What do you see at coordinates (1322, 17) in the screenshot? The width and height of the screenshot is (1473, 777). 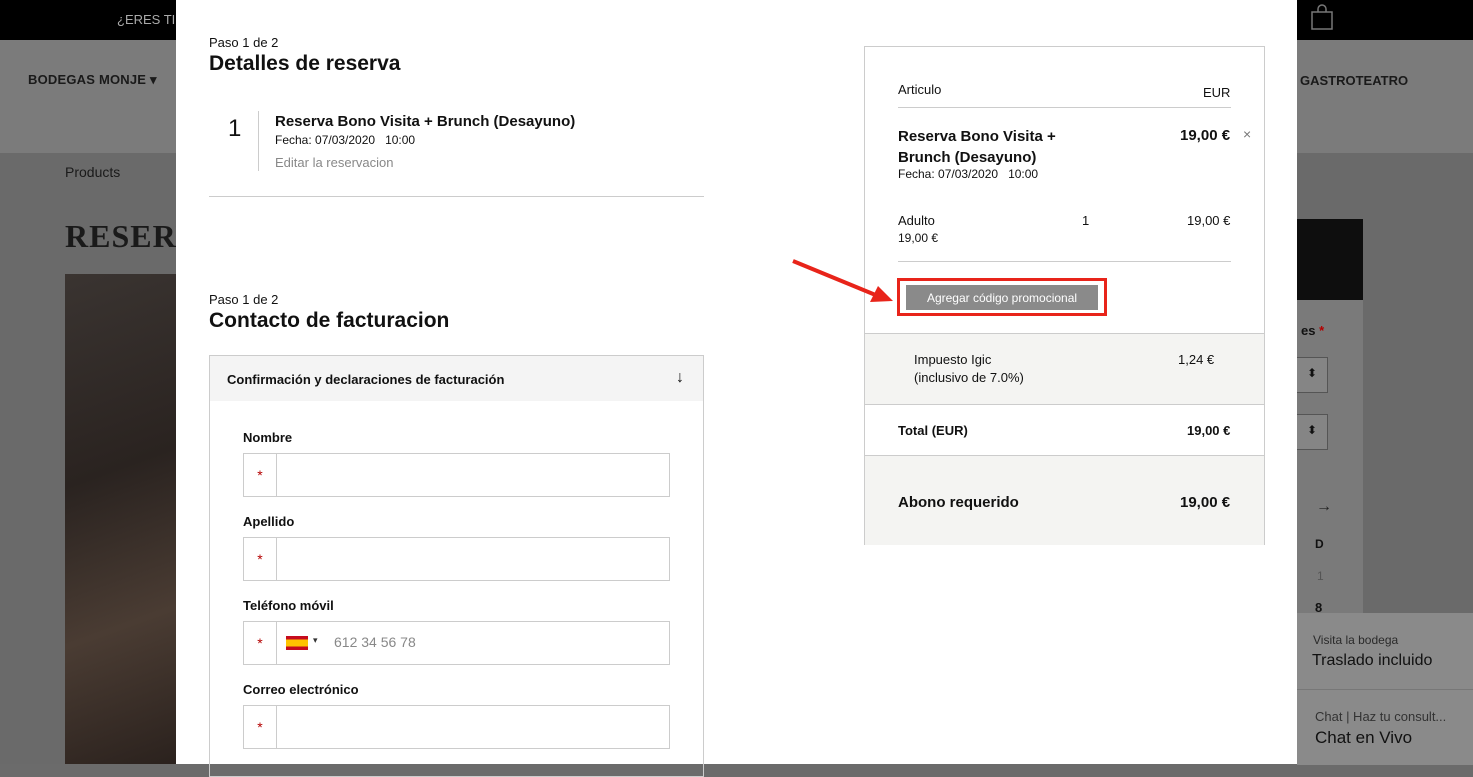 I see `shopping-bag-icon` at bounding box center [1322, 17].